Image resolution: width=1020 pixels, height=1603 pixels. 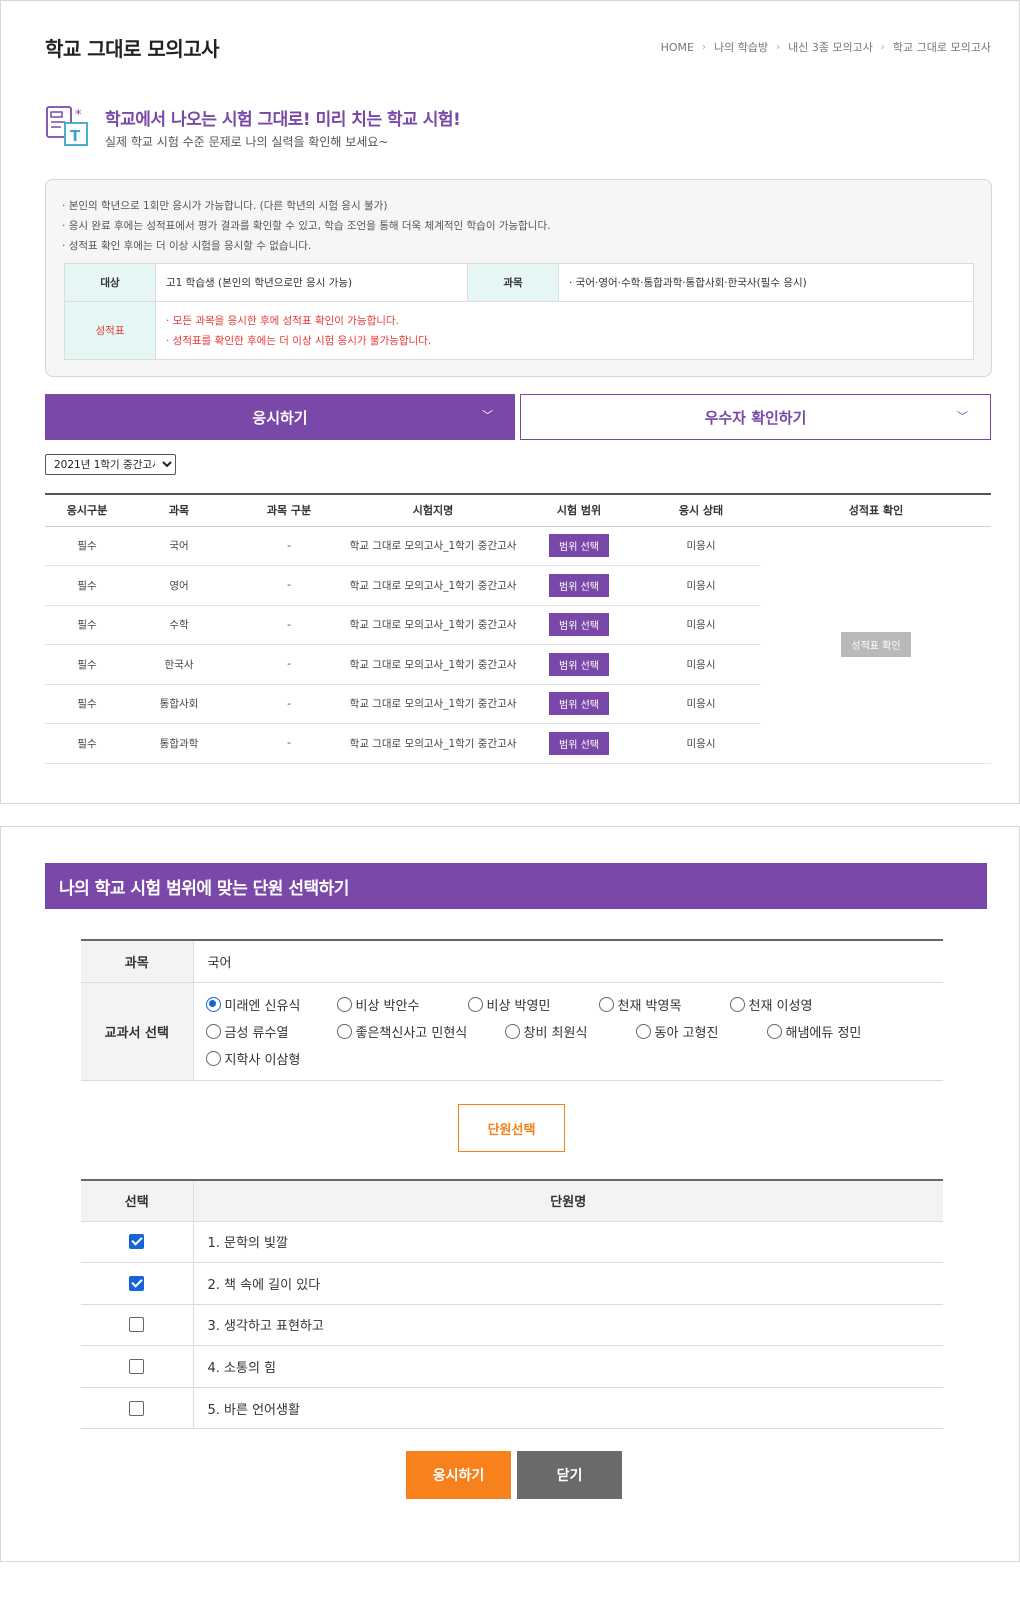 I want to click on textbook-option-label: 천재 이성영, so click(x=780, y=1006).